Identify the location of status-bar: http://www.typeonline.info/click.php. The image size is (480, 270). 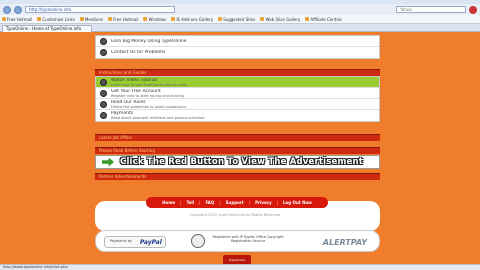
(240, 267).